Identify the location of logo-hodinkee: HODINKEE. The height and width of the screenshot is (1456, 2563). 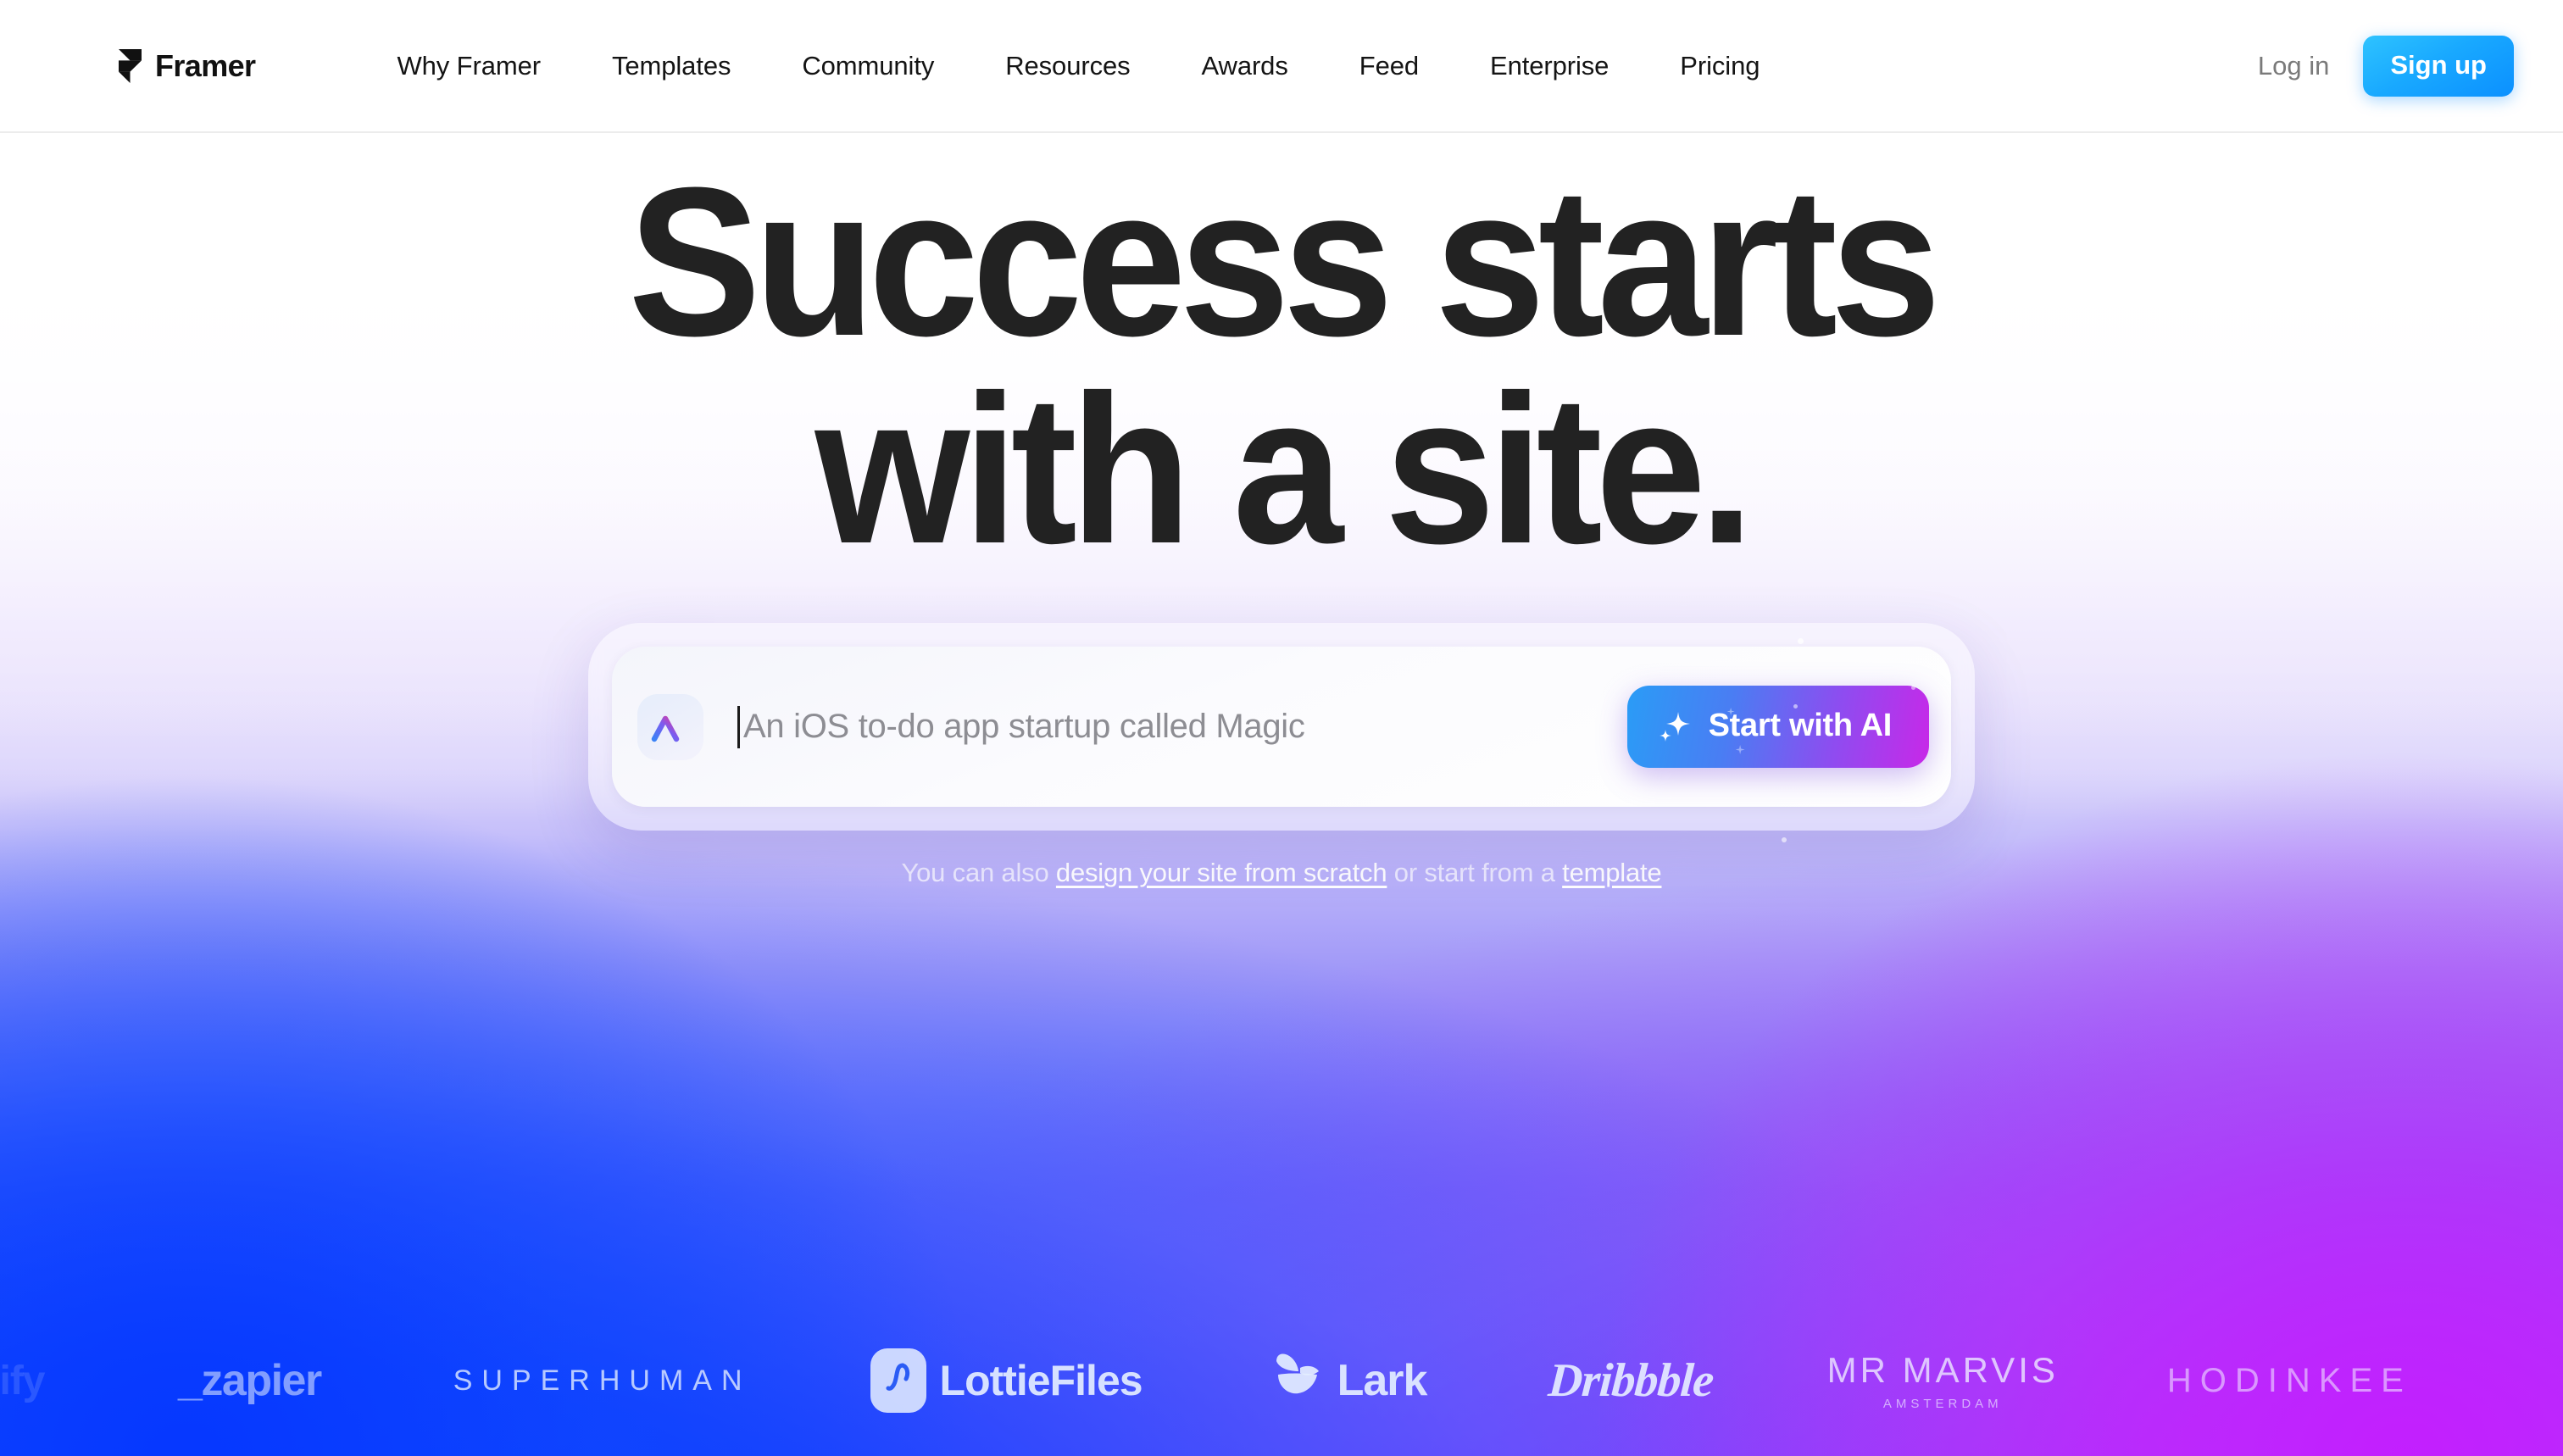
(2289, 1381).